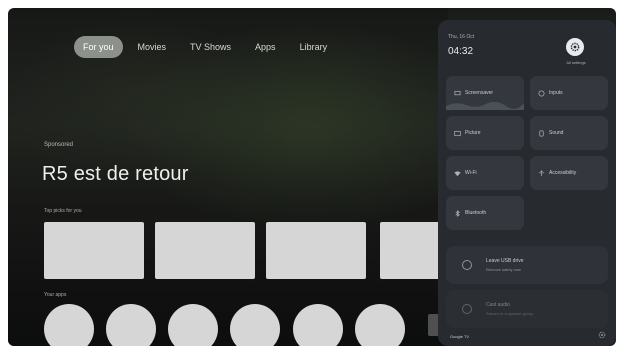 The image size is (624, 354). Describe the element at coordinates (503, 269) in the screenshot. I see `notification-subtitle: Remove safely now` at that location.